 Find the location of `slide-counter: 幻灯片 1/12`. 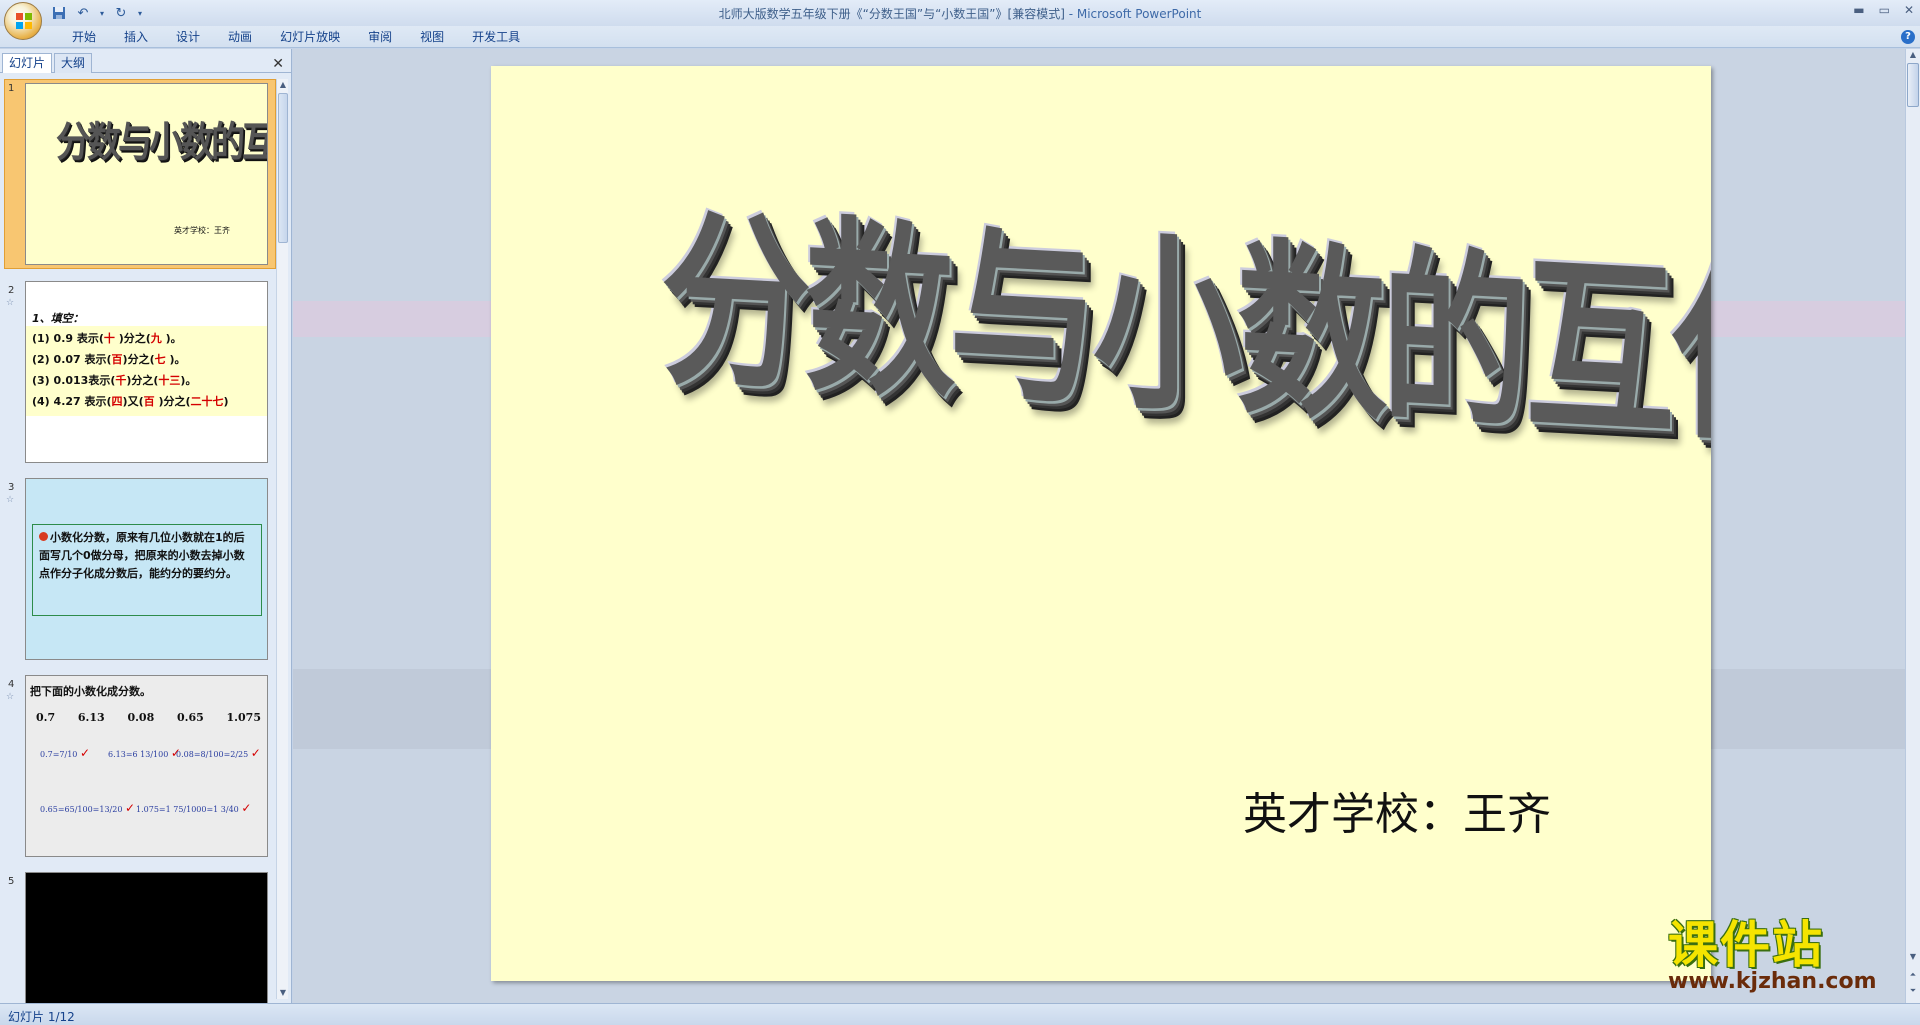

slide-counter: 幻灯片 1/12 is located at coordinates (41, 1017).